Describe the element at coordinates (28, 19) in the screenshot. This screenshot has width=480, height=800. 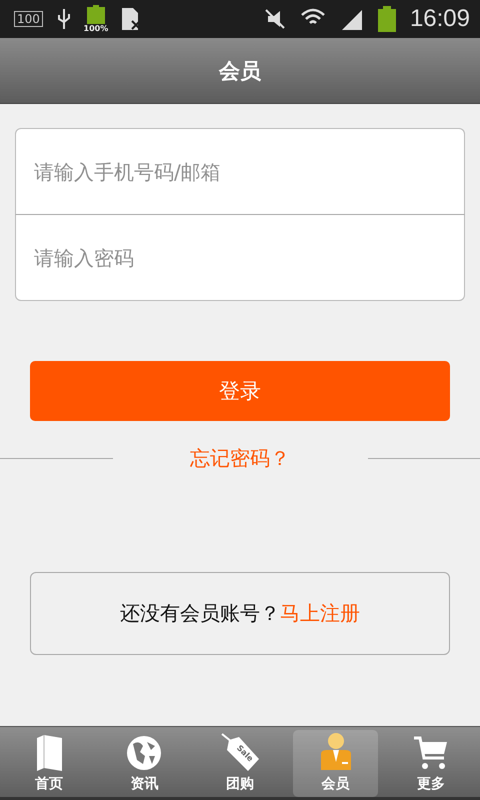
I see `storage-indicator: 100` at that location.